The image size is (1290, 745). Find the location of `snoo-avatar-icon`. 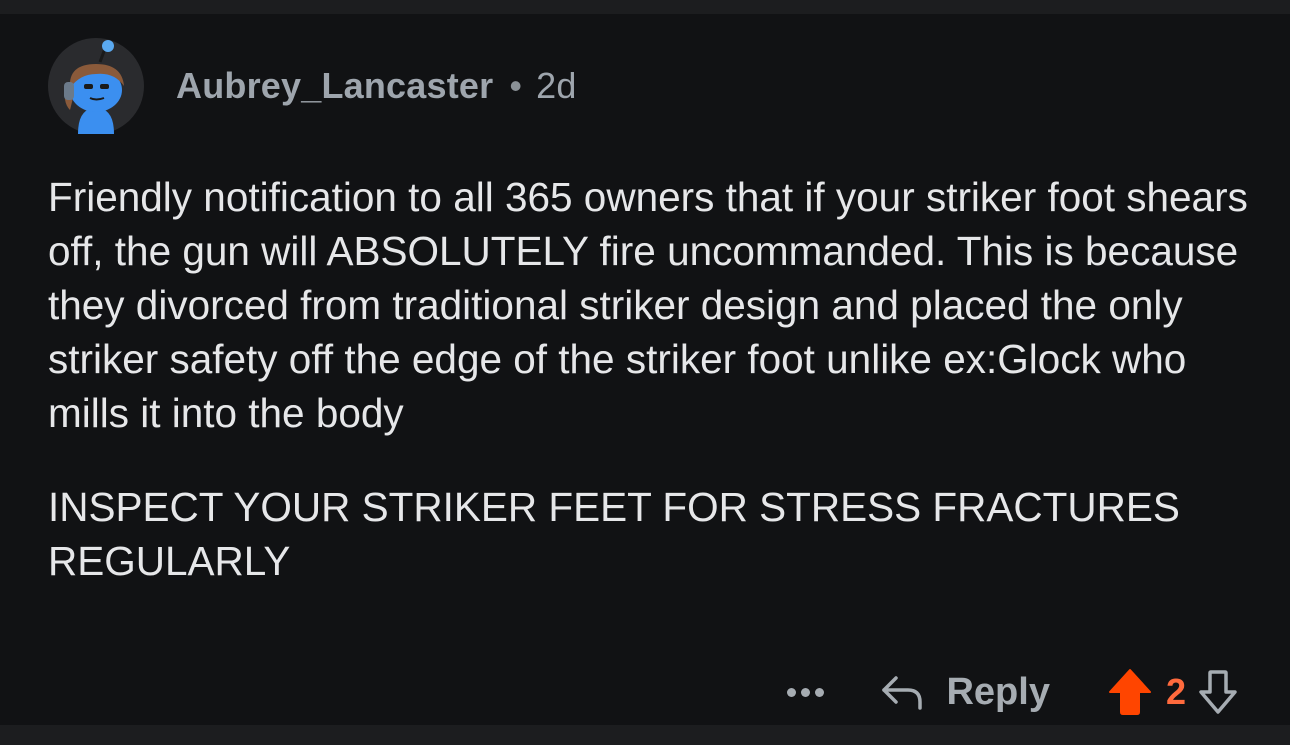

snoo-avatar-icon is located at coordinates (94, 87).